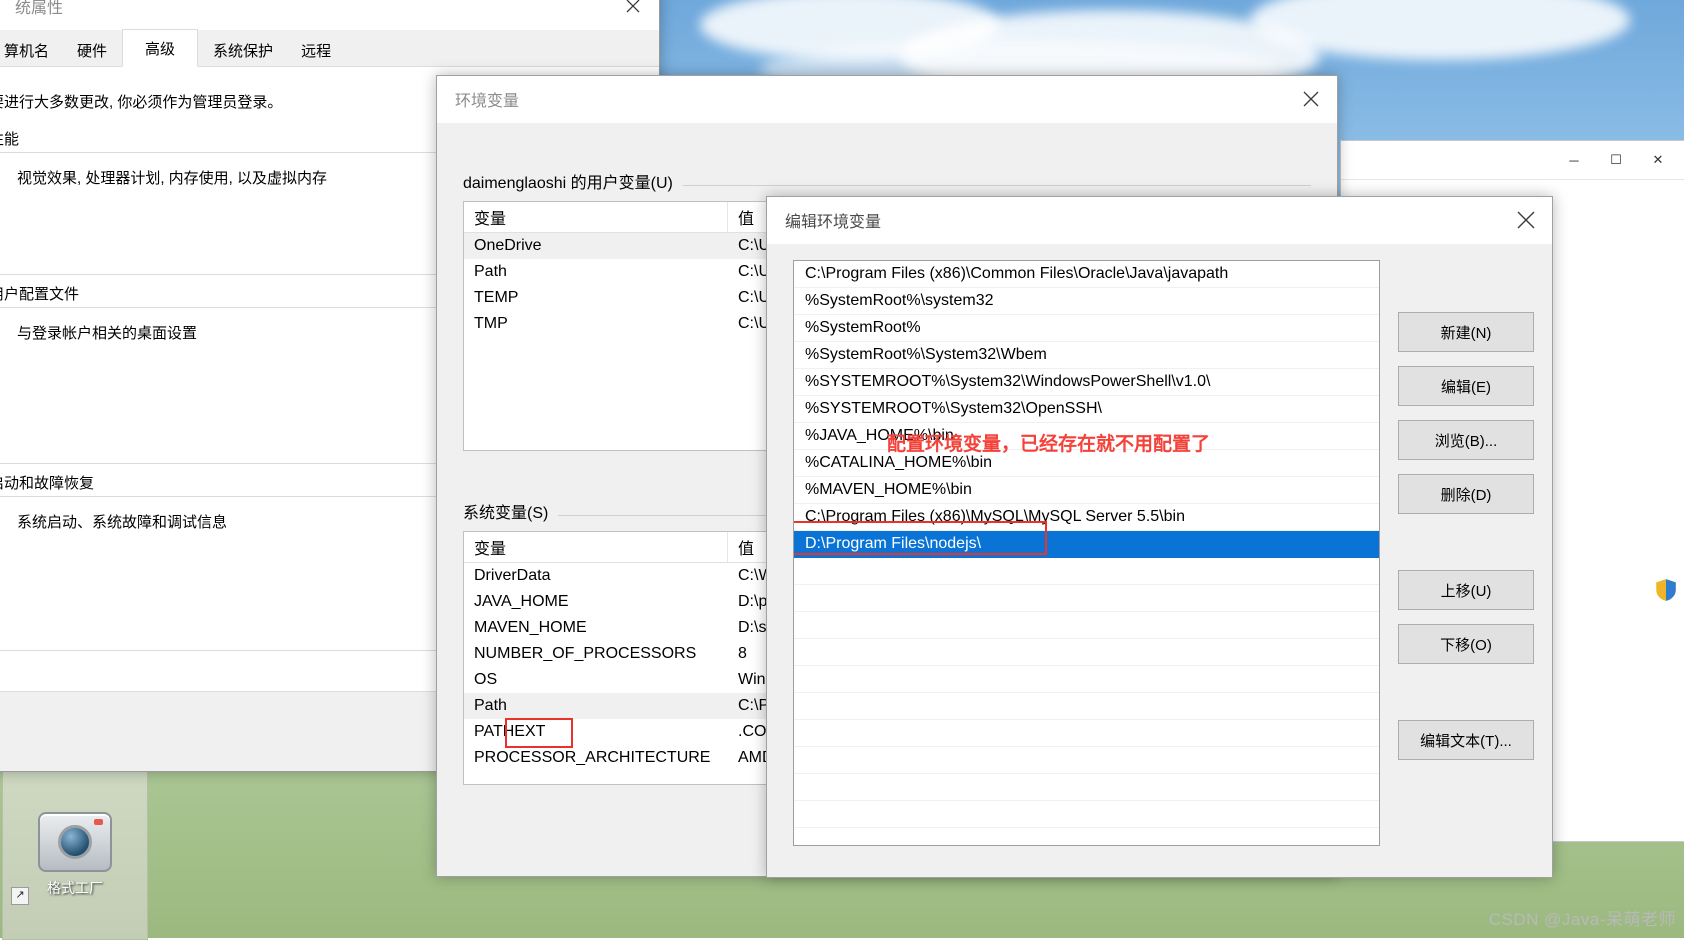 The width and height of the screenshot is (1684, 940). Describe the element at coordinates (1086, 490) in the screenshot. I see `list-item: %MAVEN_HOME%\bin` at that location.